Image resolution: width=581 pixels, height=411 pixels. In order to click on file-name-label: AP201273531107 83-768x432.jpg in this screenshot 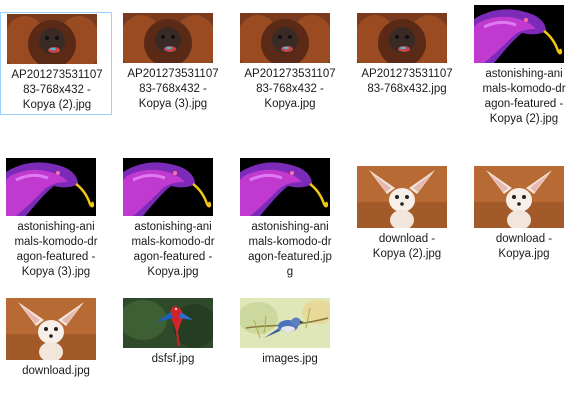, I will do `click(407, 82)`.